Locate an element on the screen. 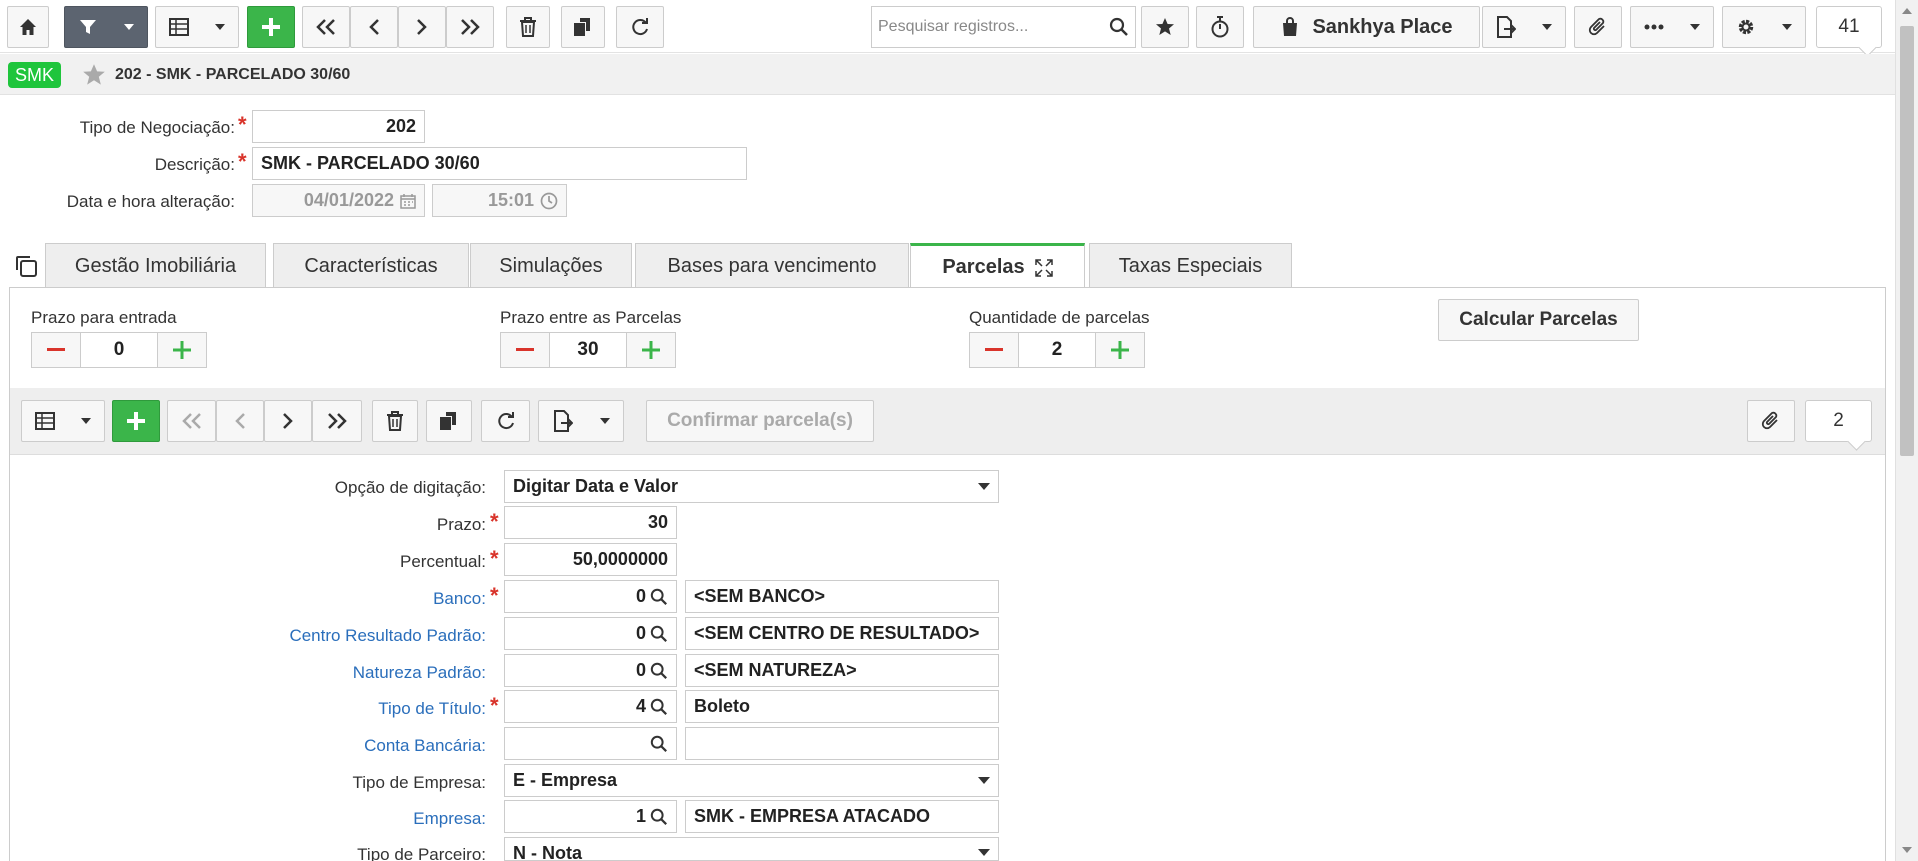 The height and width of the screenshot is (861, 1918). prazo-field: 30 is located at coordinates (590, 522).